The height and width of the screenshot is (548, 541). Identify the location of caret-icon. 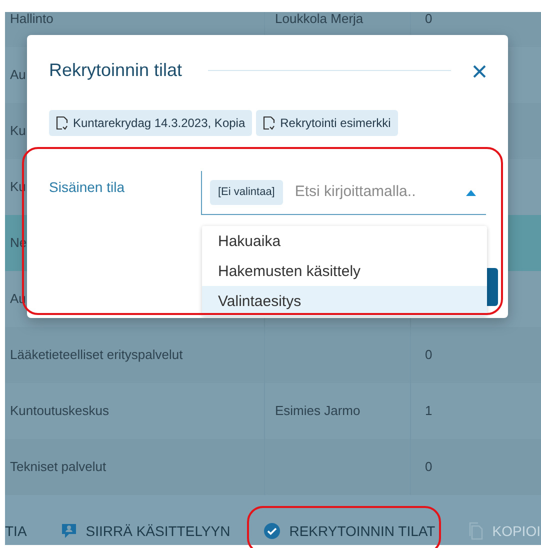
(471, 193).